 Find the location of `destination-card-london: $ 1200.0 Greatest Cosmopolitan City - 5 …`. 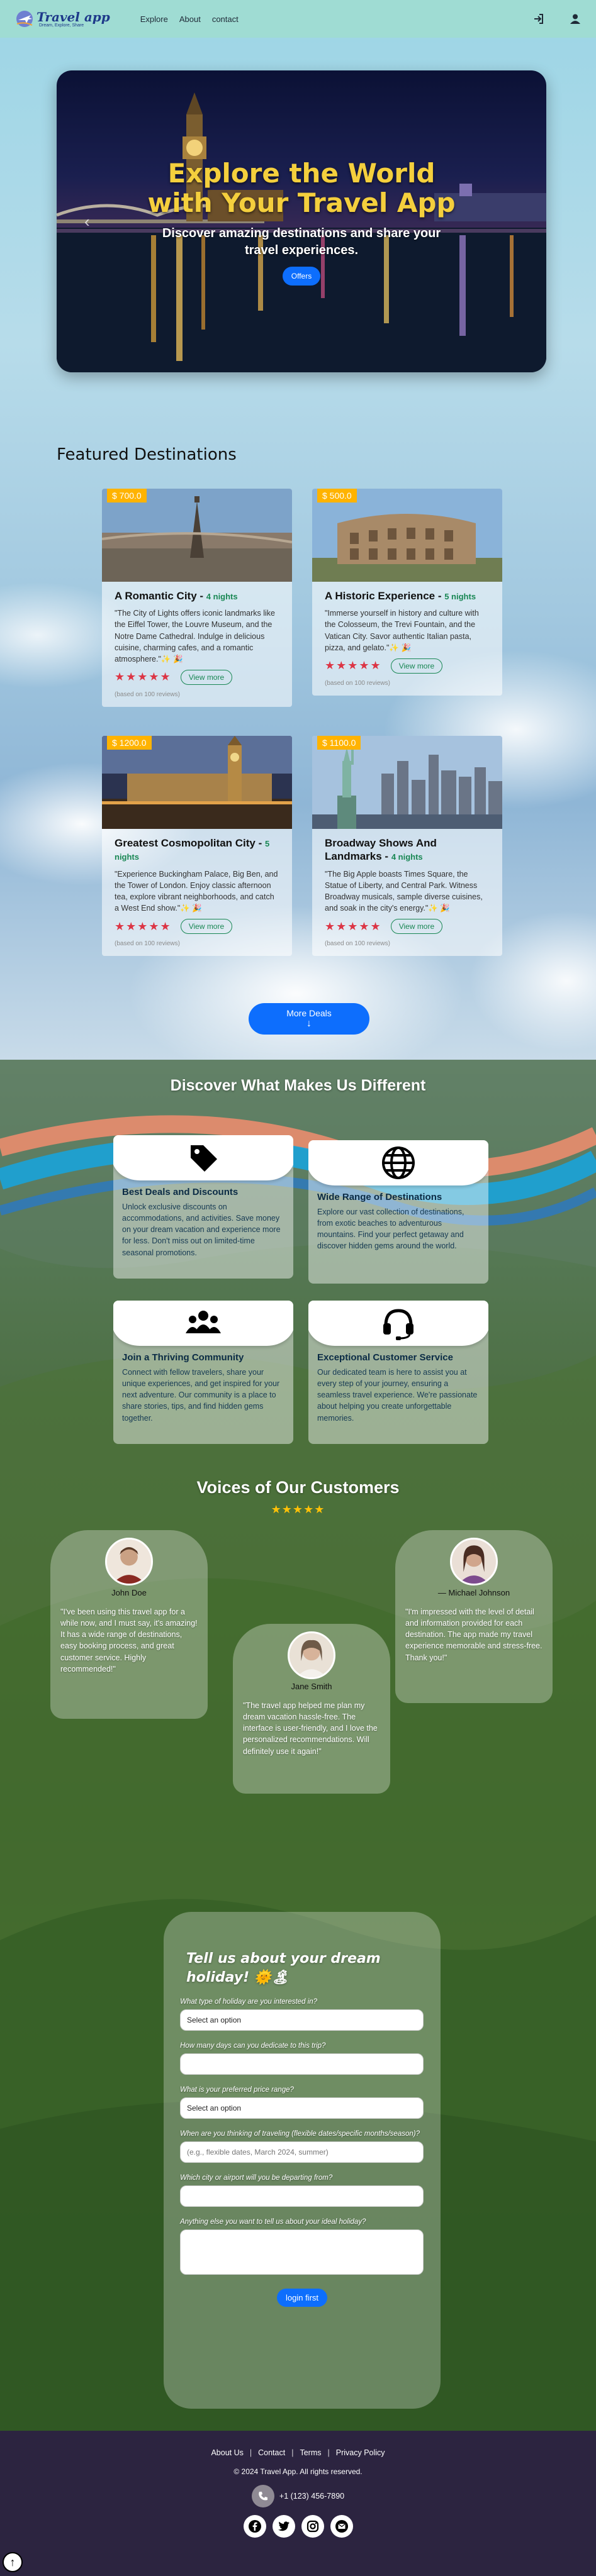

destination-card-london: $ 1200.0 Greatest Cosmopolitan City - 5 … is located at coordinates (197, 846).